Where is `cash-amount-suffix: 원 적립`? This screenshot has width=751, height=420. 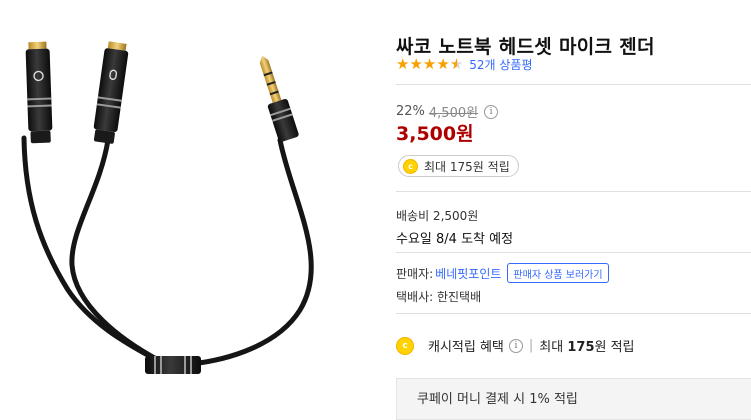
cash-amount-suffix: 원 적립 is located at coordinates (614, 347).